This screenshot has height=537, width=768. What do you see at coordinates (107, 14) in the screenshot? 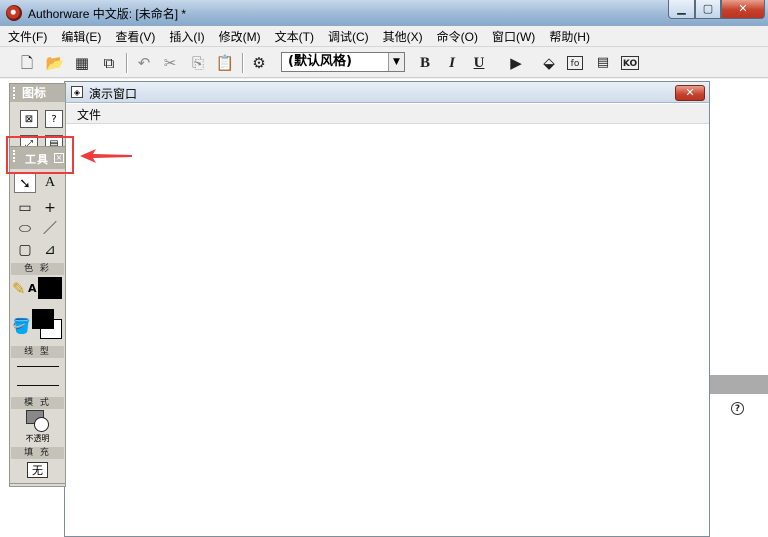
I see `window-title: Authorware 中文版: [未命名] *` at bounding box center [107, 14].